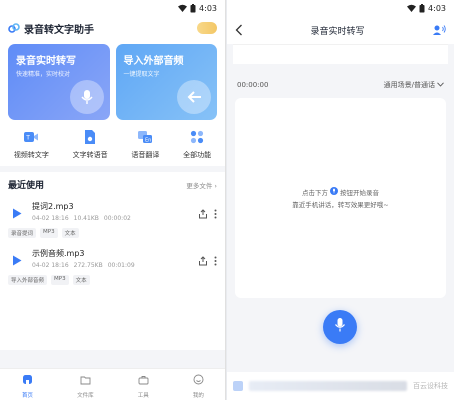 Image resolution: width=454 pixels, height=400 pixels. What do you see at coordinates (206, 28) in the screenshot?
I see `vip-badge` at bounding box center [206, 28].